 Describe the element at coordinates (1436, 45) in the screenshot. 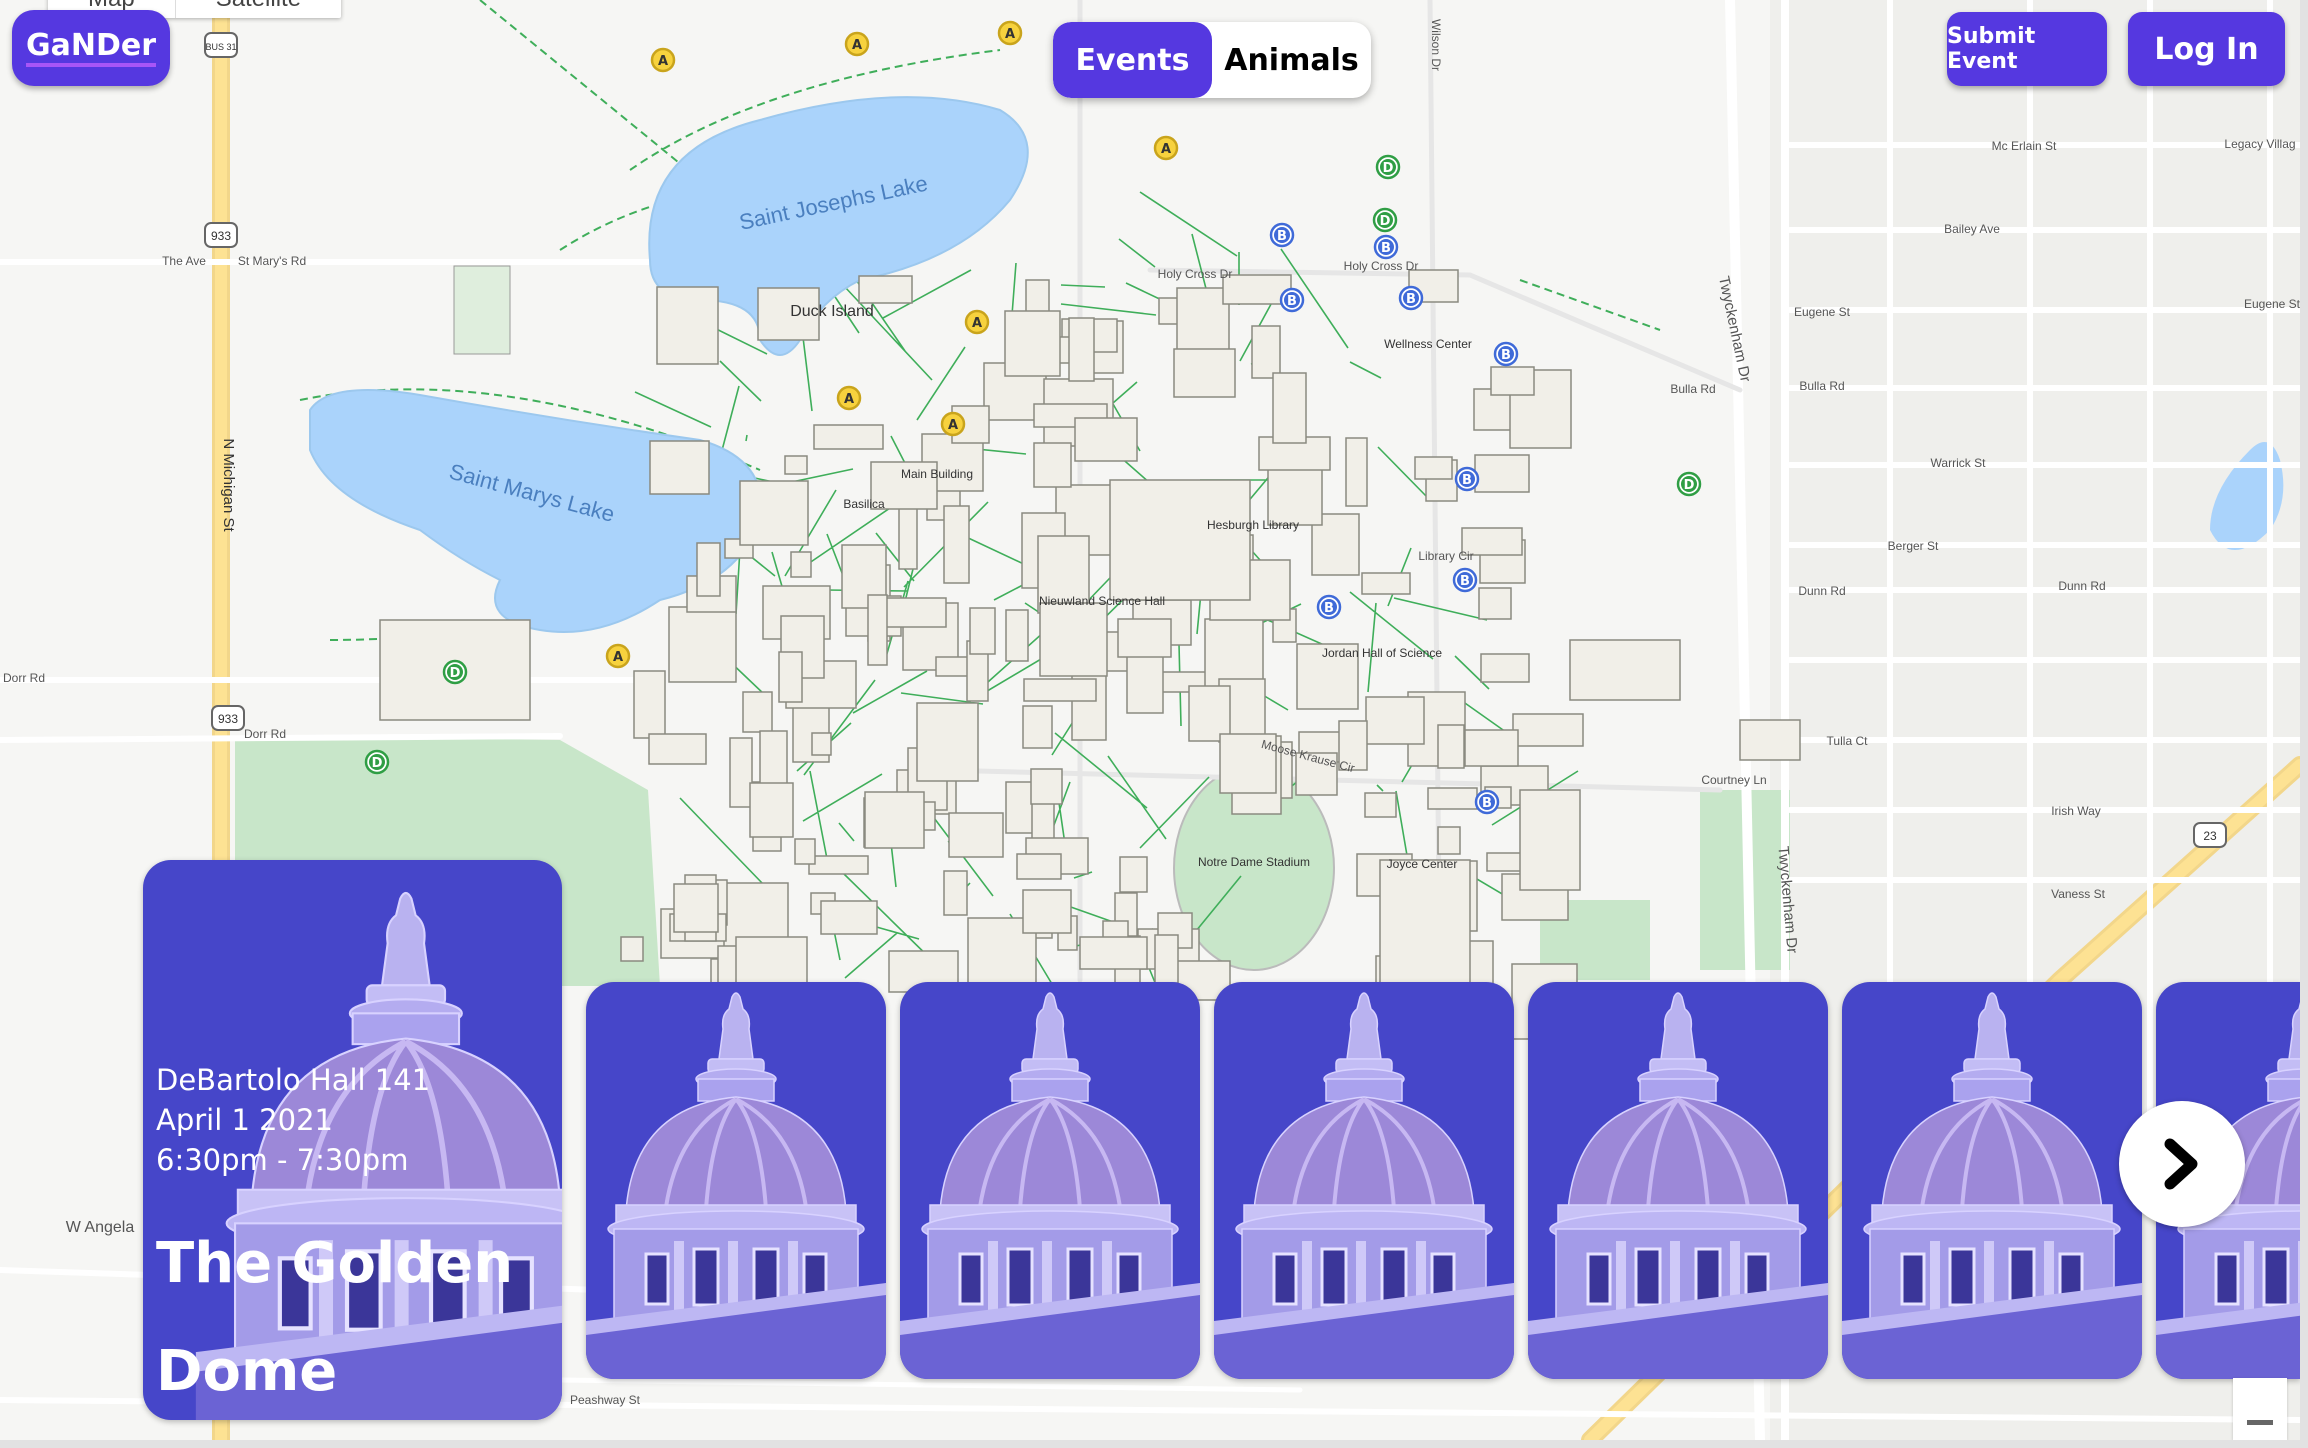

I see `map-label: Wilson Dr` at that location.